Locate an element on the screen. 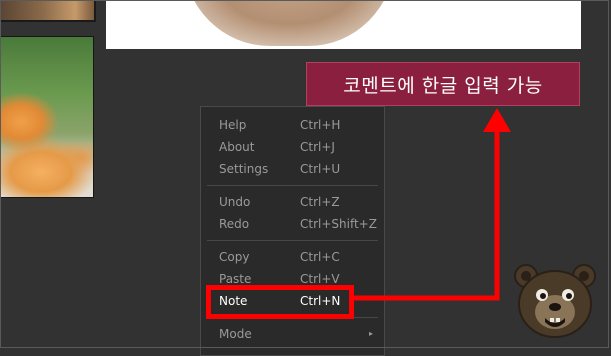  menu-item-copy: Copy Ctrl+C is located at coordinates (292, 257).